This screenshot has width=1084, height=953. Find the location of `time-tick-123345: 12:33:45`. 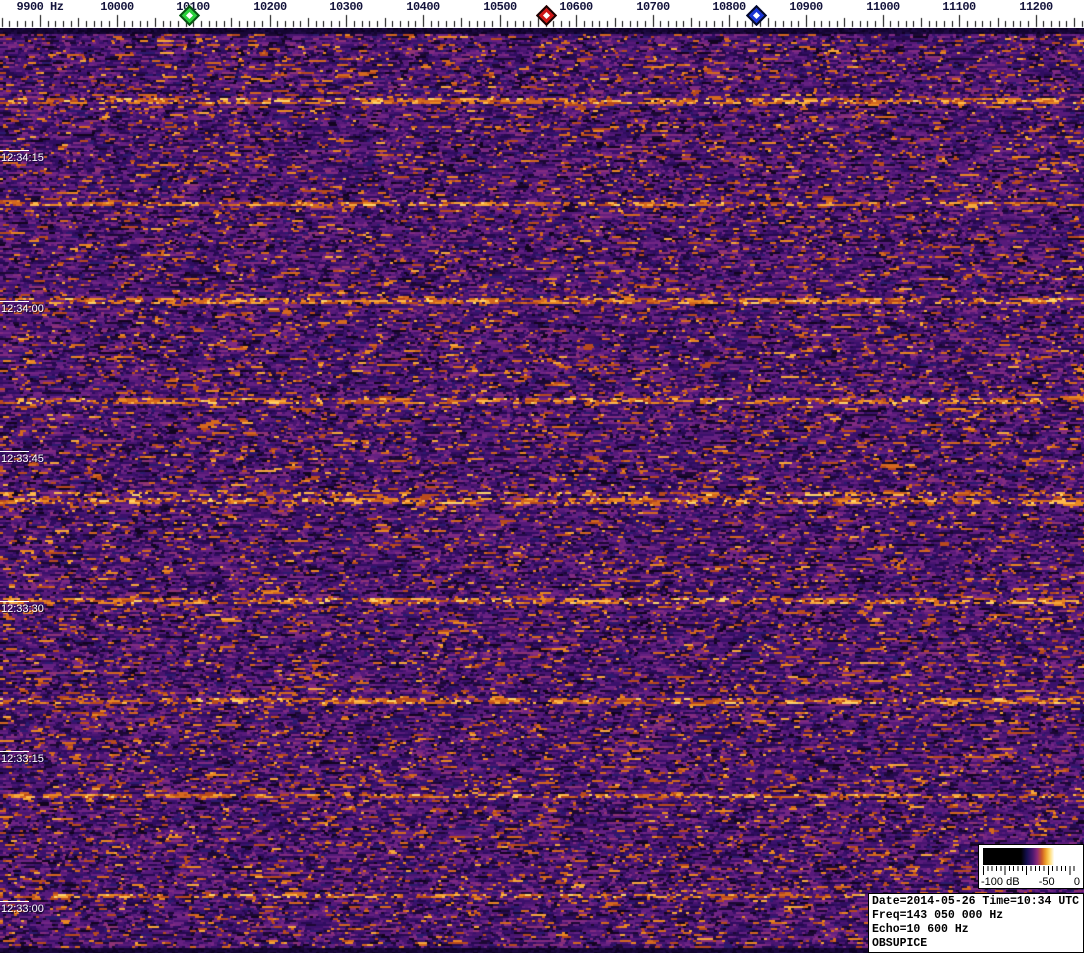

time-tick-123345: 12:33:45 is located at coordinates (22, 458).